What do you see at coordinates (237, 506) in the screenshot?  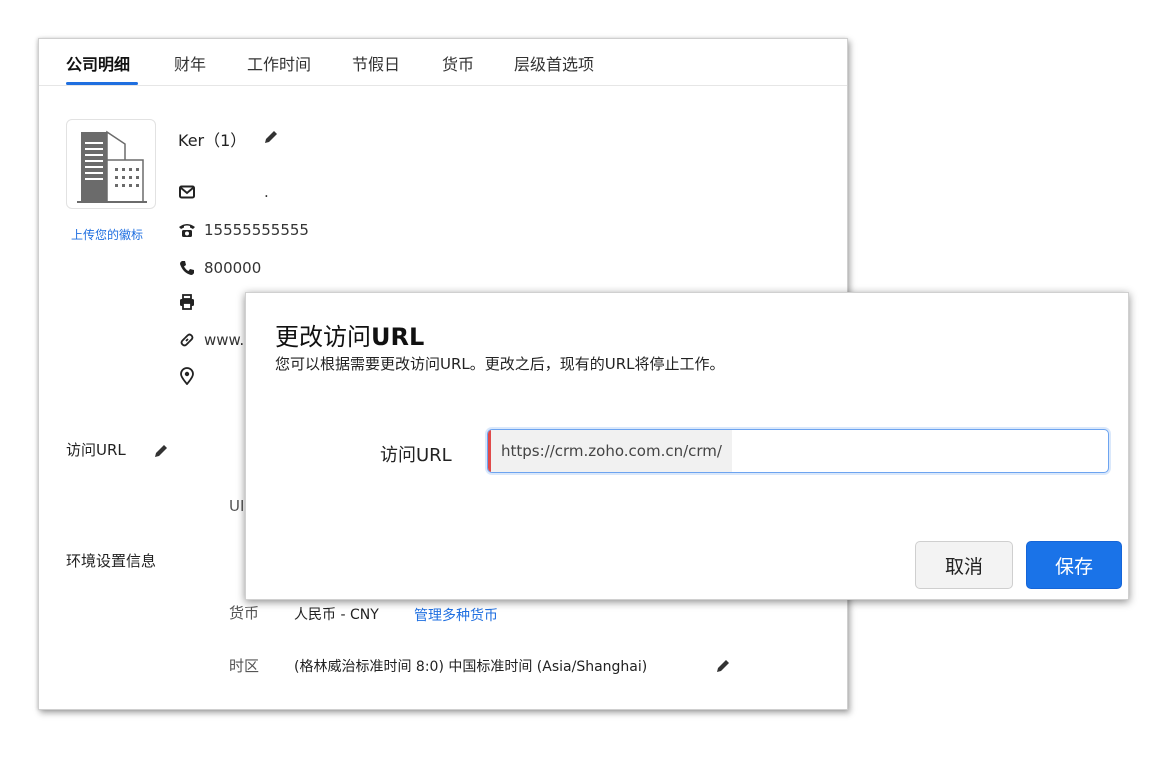 I see `url-field-label: UI` at bounding box center [237, 506].